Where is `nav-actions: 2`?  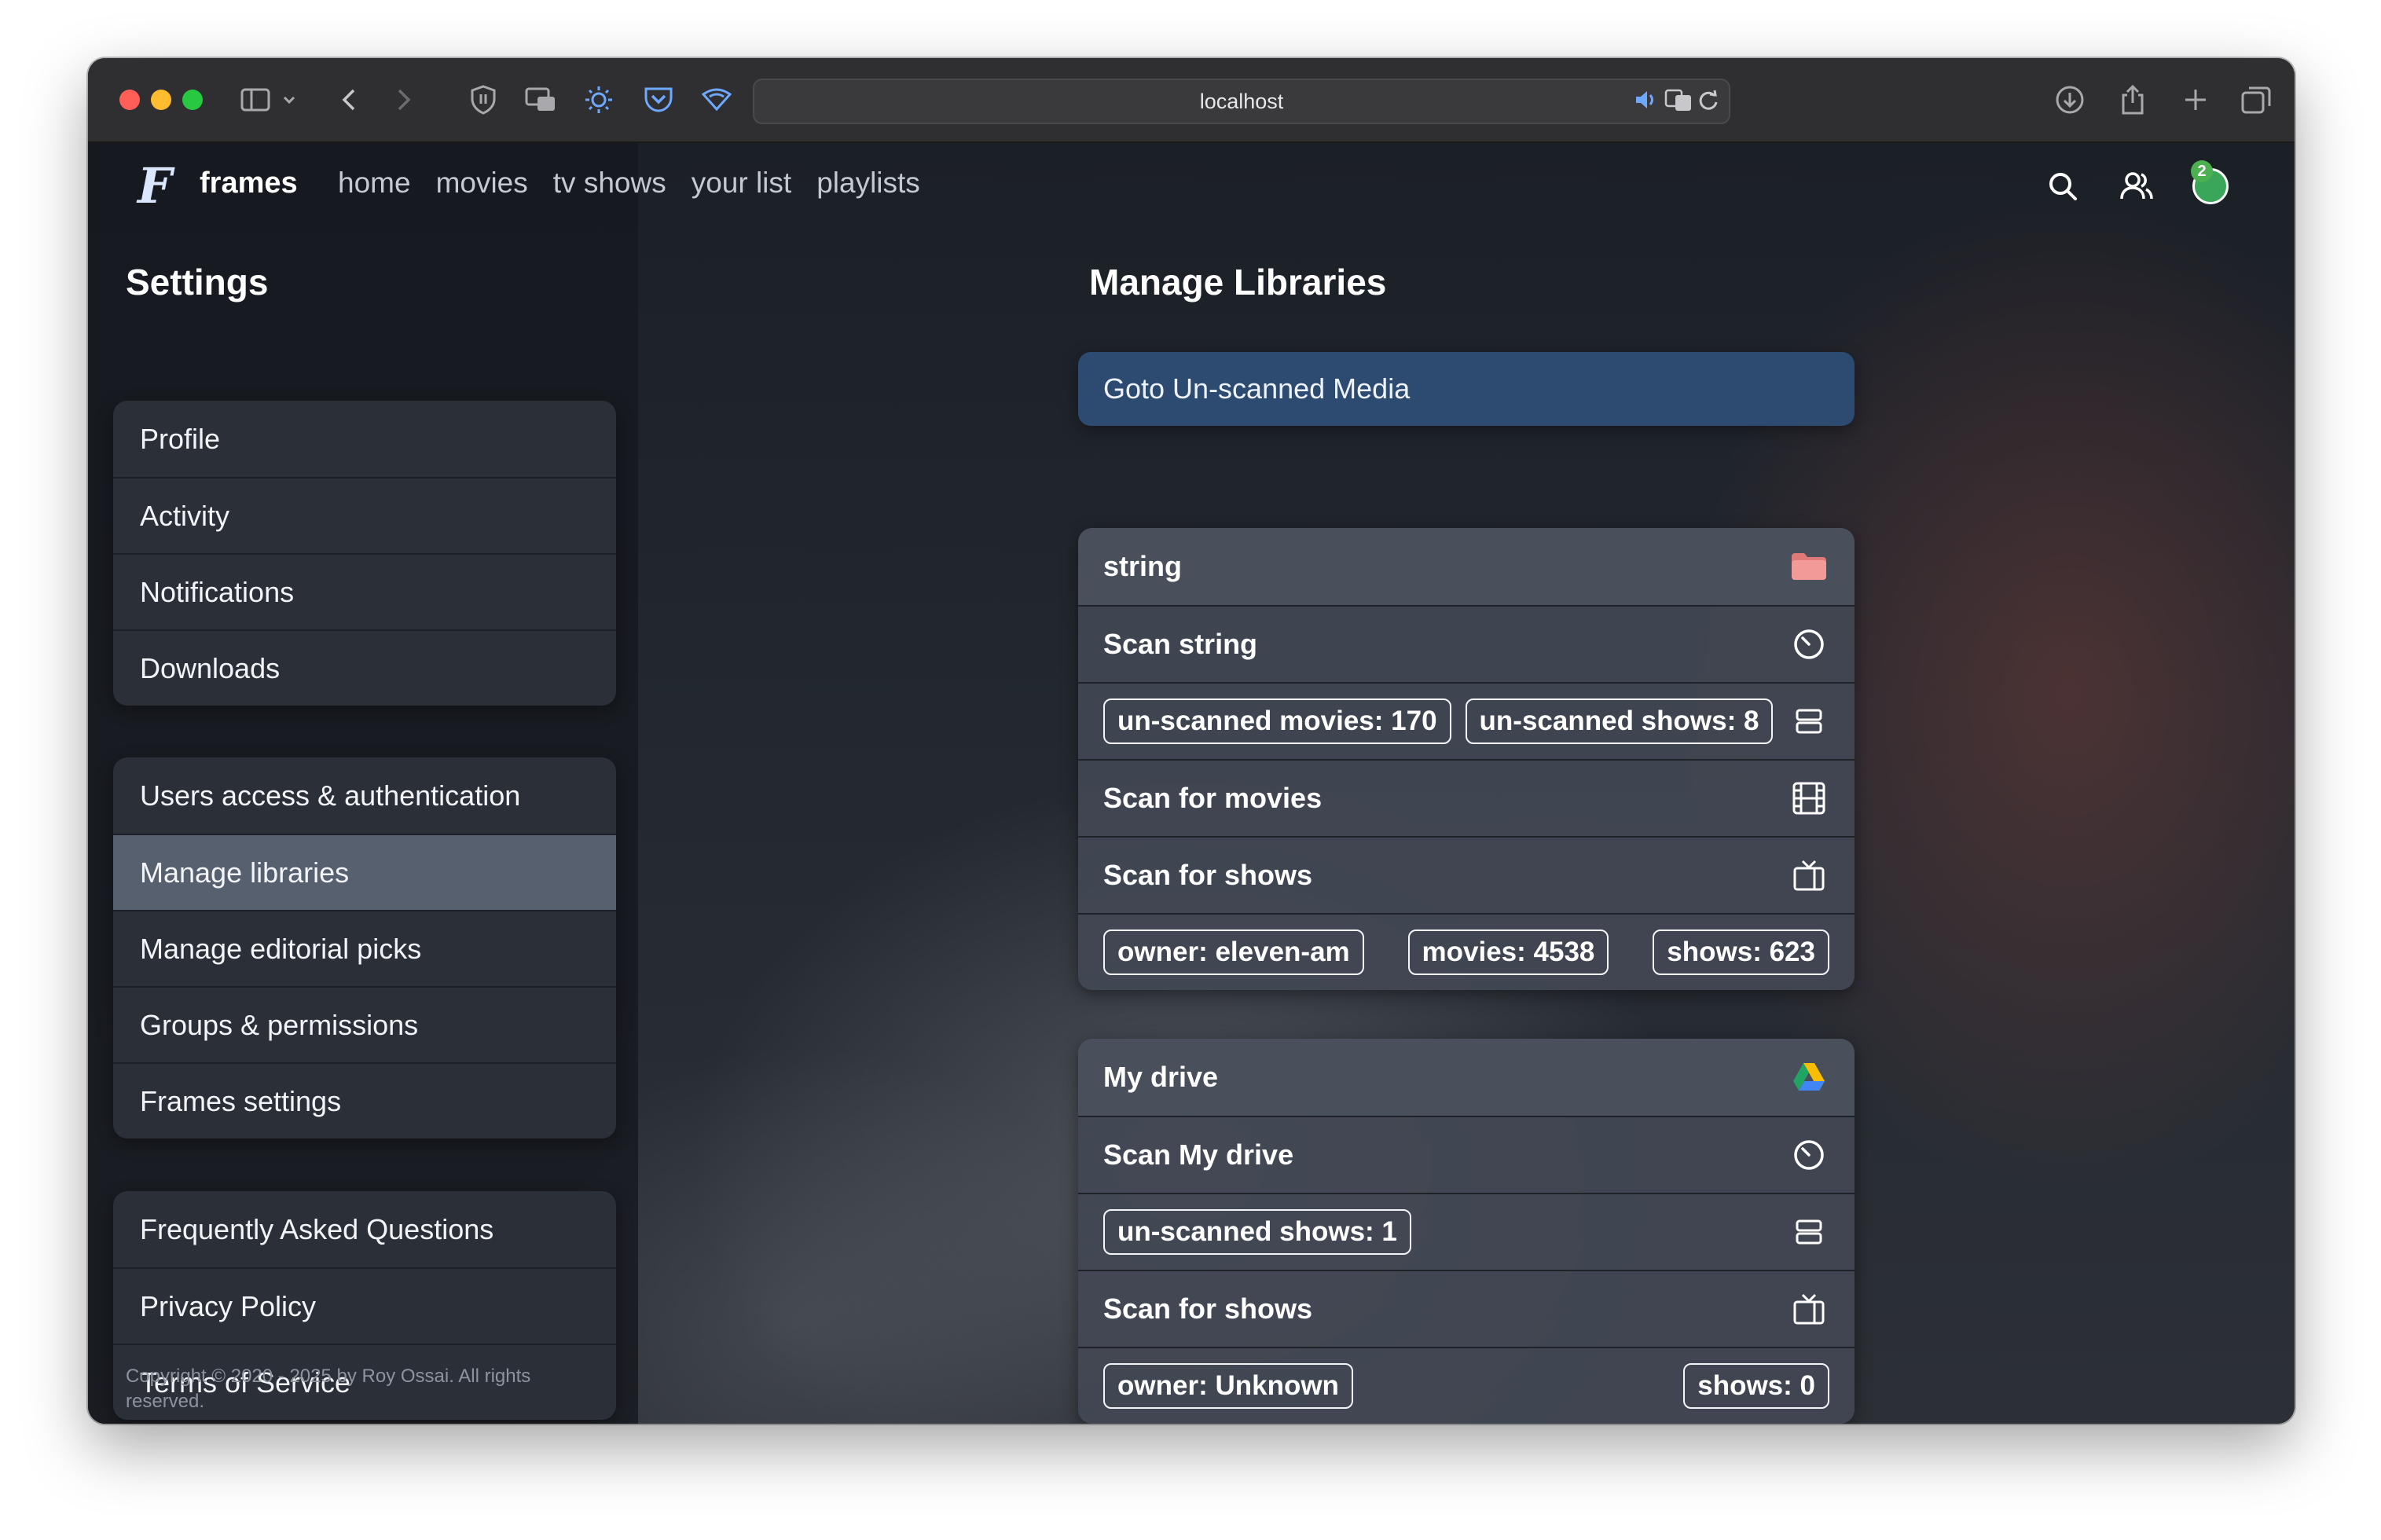 nav-actions: 2 is located at coordinates (2136, 184).